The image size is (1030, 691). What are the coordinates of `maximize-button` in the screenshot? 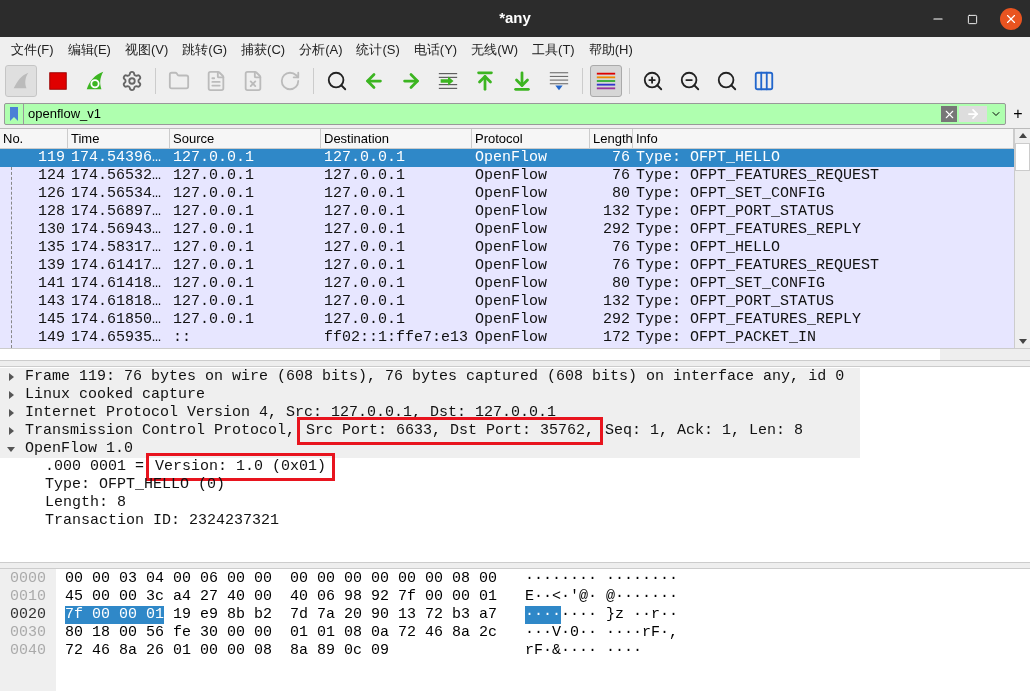 It's located at (972, 19).